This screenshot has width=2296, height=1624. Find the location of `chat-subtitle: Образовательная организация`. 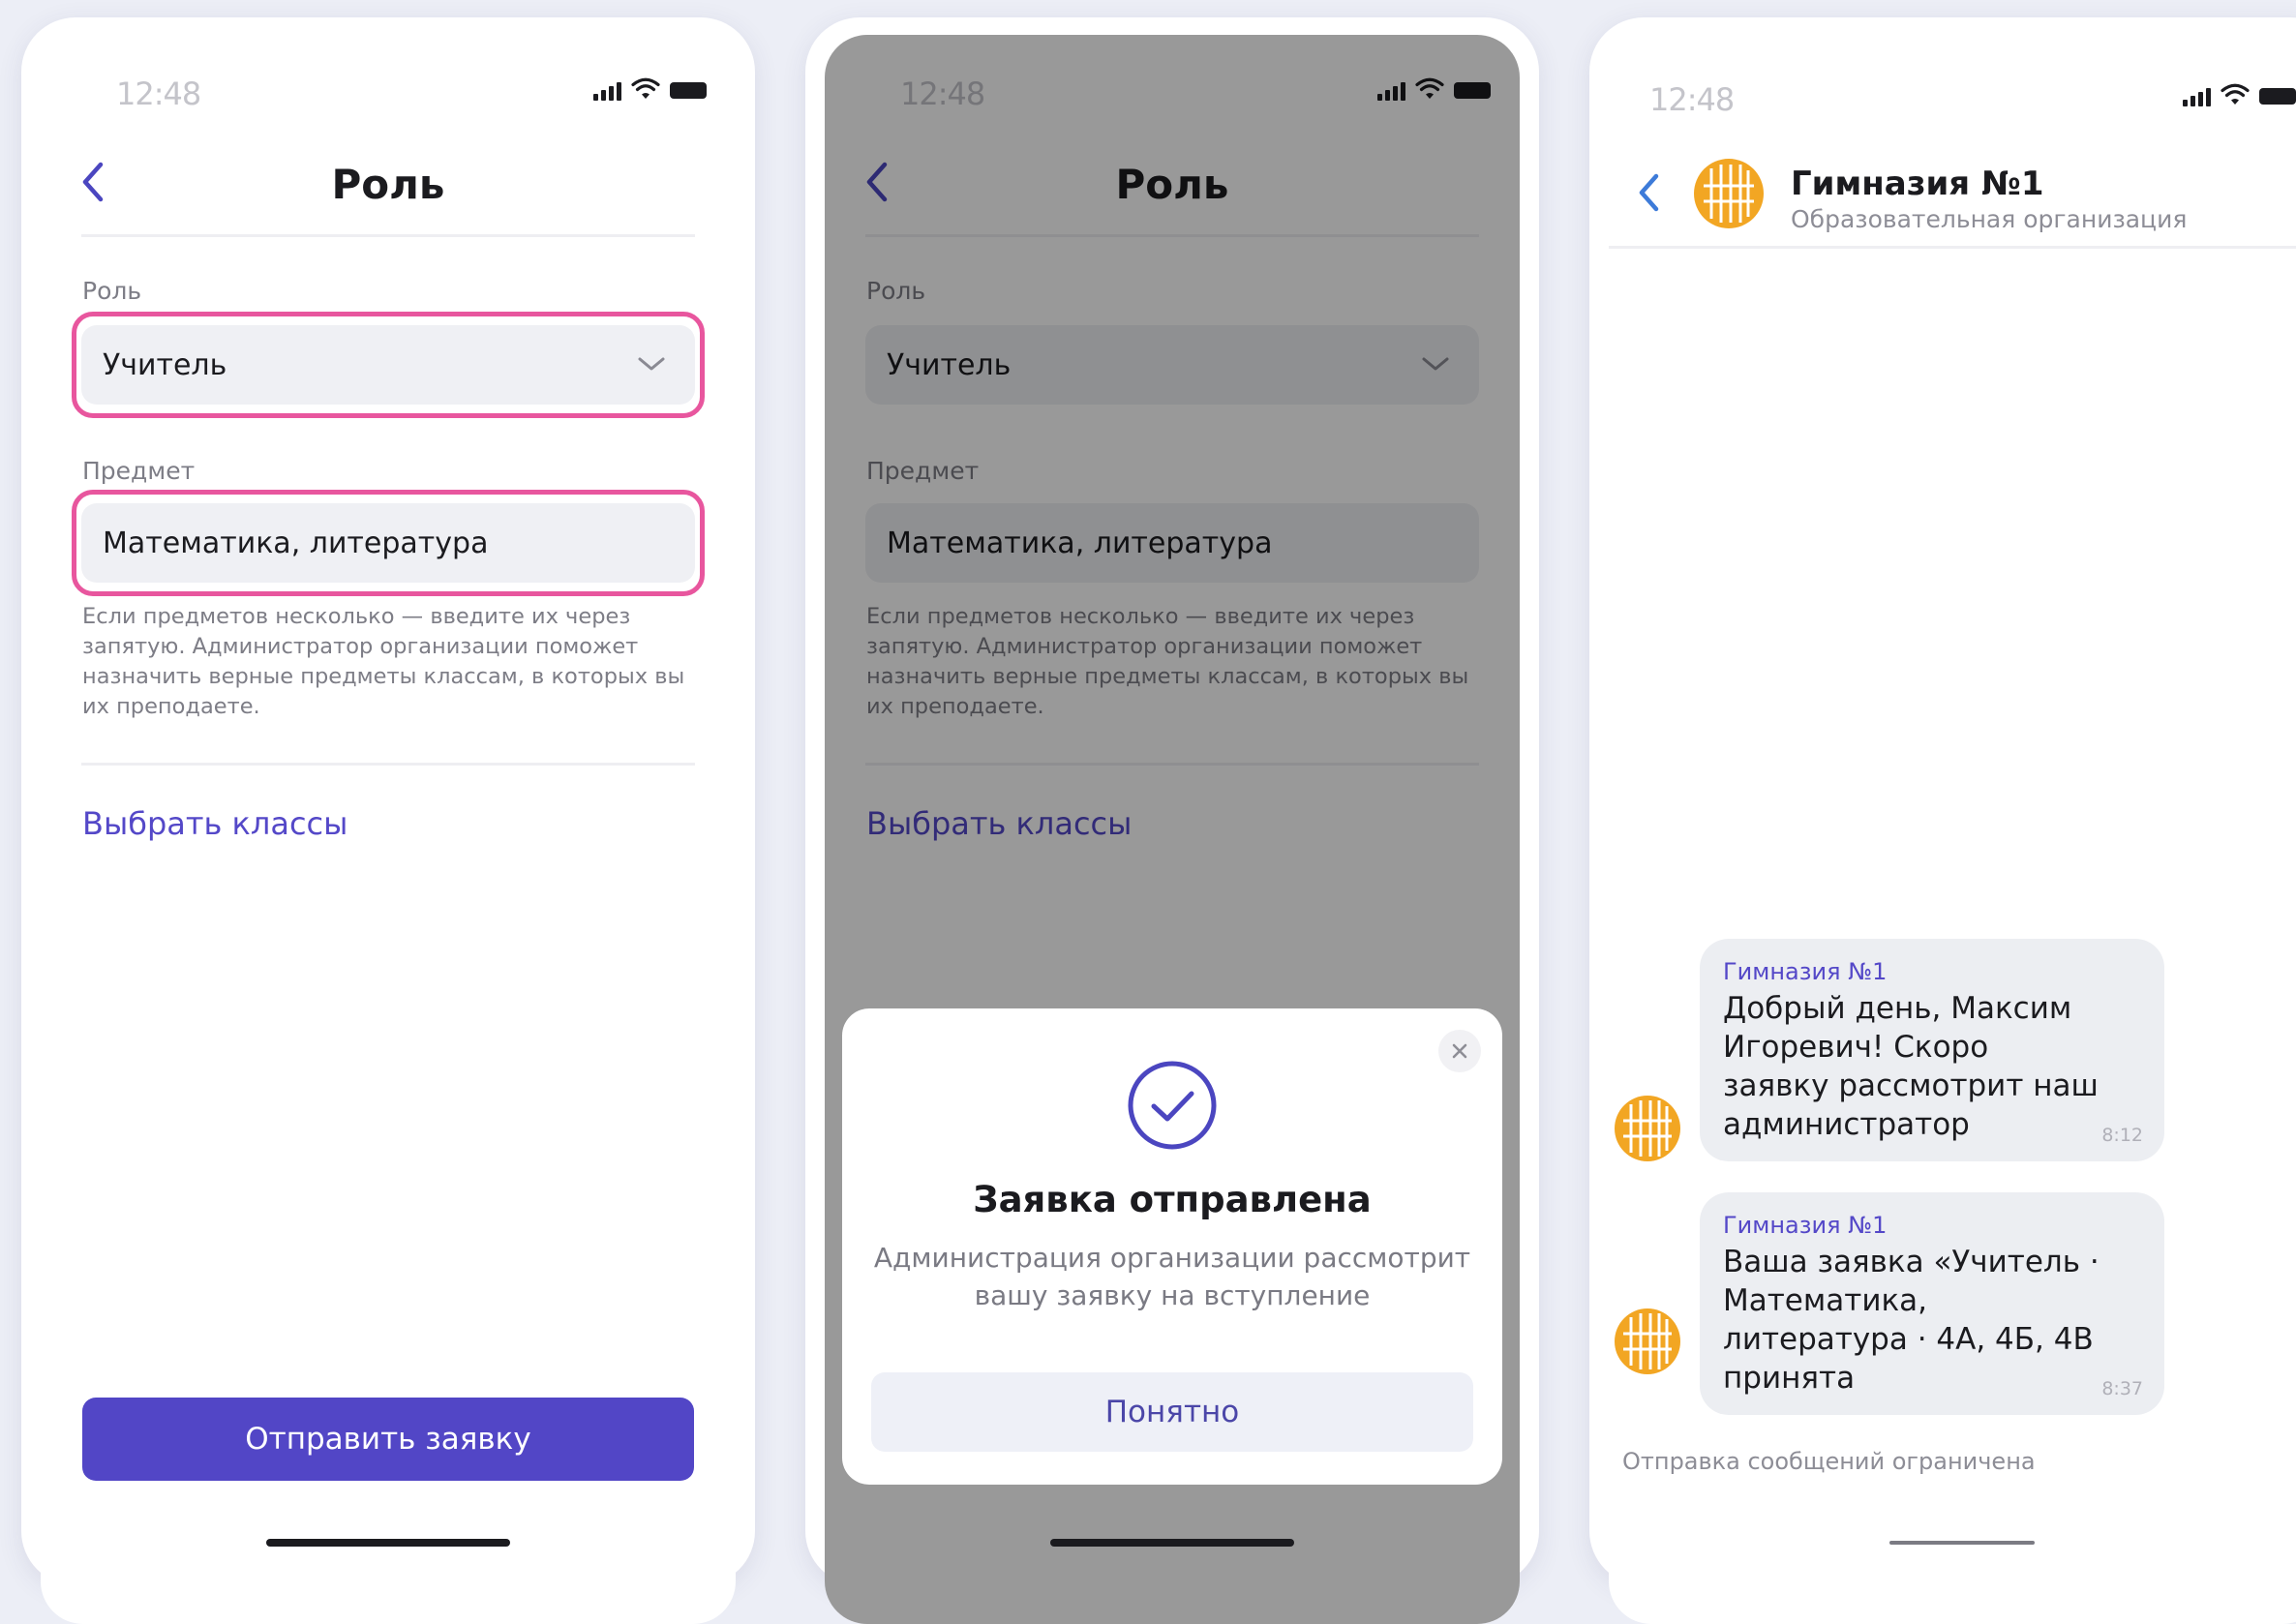

chat-subtitle: Образовательная организация is located at coordinates (1990, 219).